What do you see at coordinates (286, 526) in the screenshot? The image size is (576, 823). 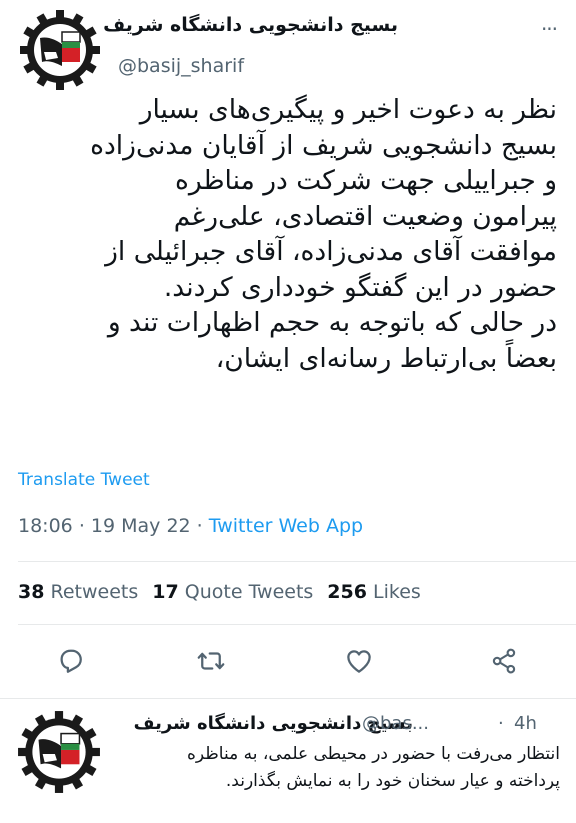 I see `tweet-source-app: Twitter Web App` at bounding box center [286, 526].